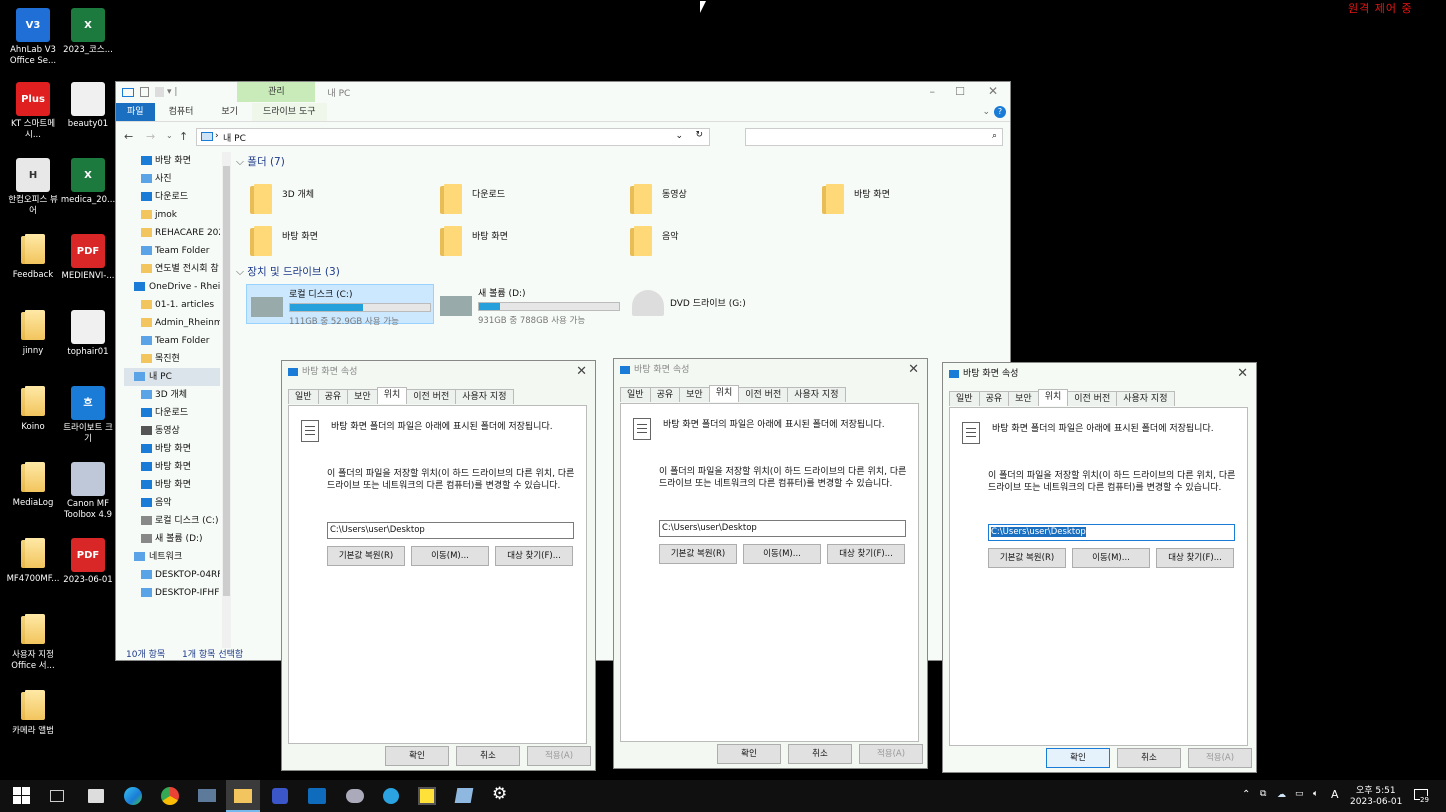  Describe the element at coordinates (1281, 795) in the screenshot. I see `onedrive-icon: ☁` at that location.